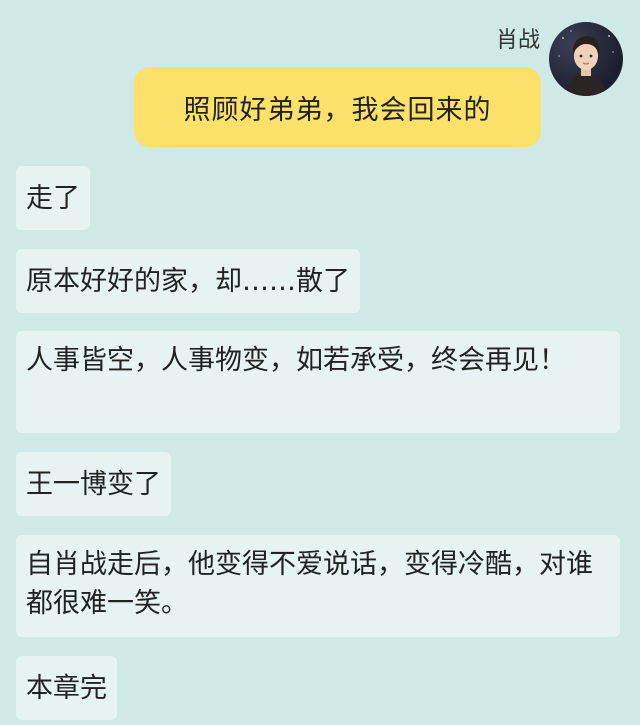 The height and width of the screenshot is (725, 640). What do you see at coordinates (188, 281) in the screenshot?
I see `narration-bubble: 原本好好的家，却……散了` at bounding box center [188, 281].